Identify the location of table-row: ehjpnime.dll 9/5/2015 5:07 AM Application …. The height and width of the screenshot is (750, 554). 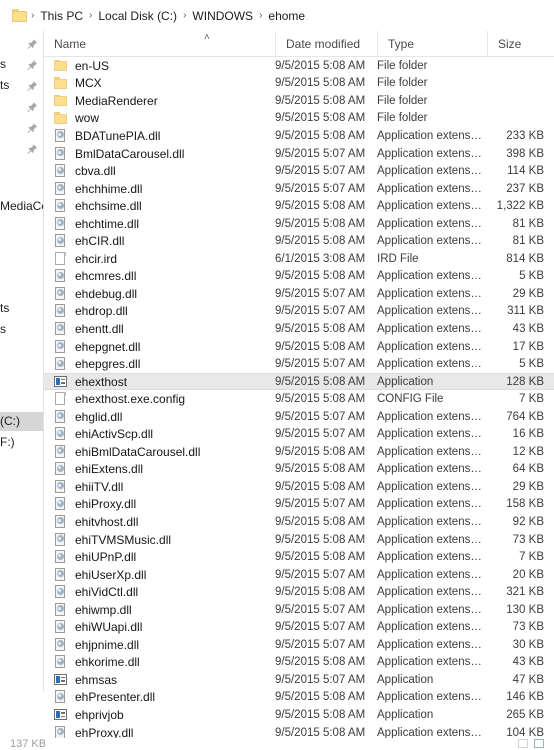
(299, 645).